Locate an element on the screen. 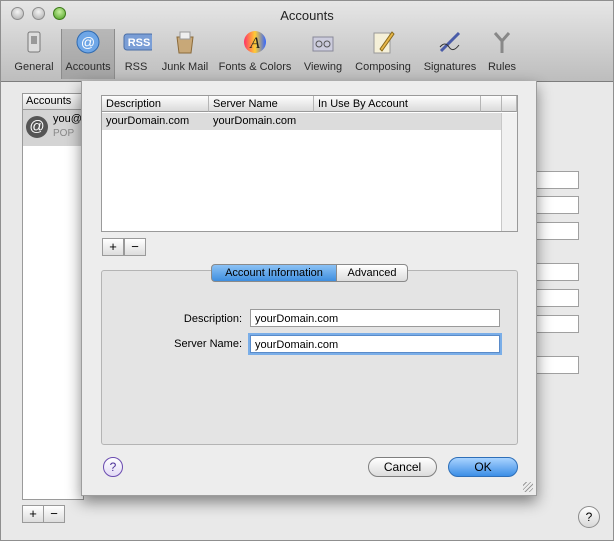 Image resolution: width=614 pixels, height=541 pixels. cell-server-name: yourDomain.com is located at coordinates (255, 121).